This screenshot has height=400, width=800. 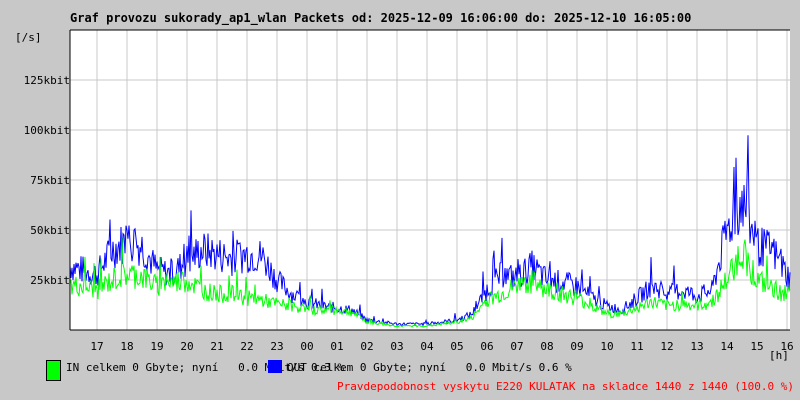 What do you see at coordinates (486, 346) in the screenshot?
I see `x-tick-label: 06` at bounding box center [486, 346].